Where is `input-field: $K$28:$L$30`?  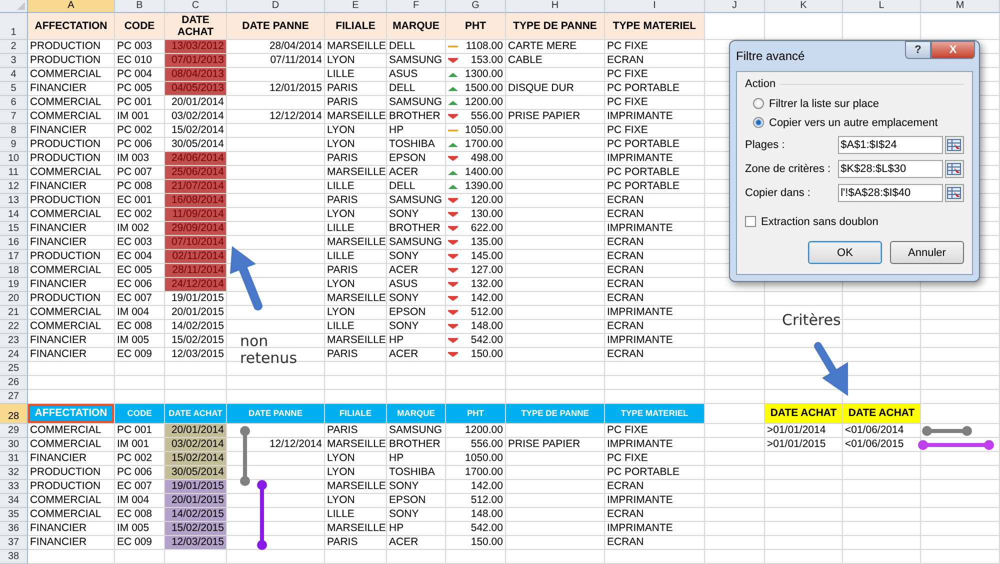 input-field: $K$28:$L$30 is located at coordinates (890, 169).